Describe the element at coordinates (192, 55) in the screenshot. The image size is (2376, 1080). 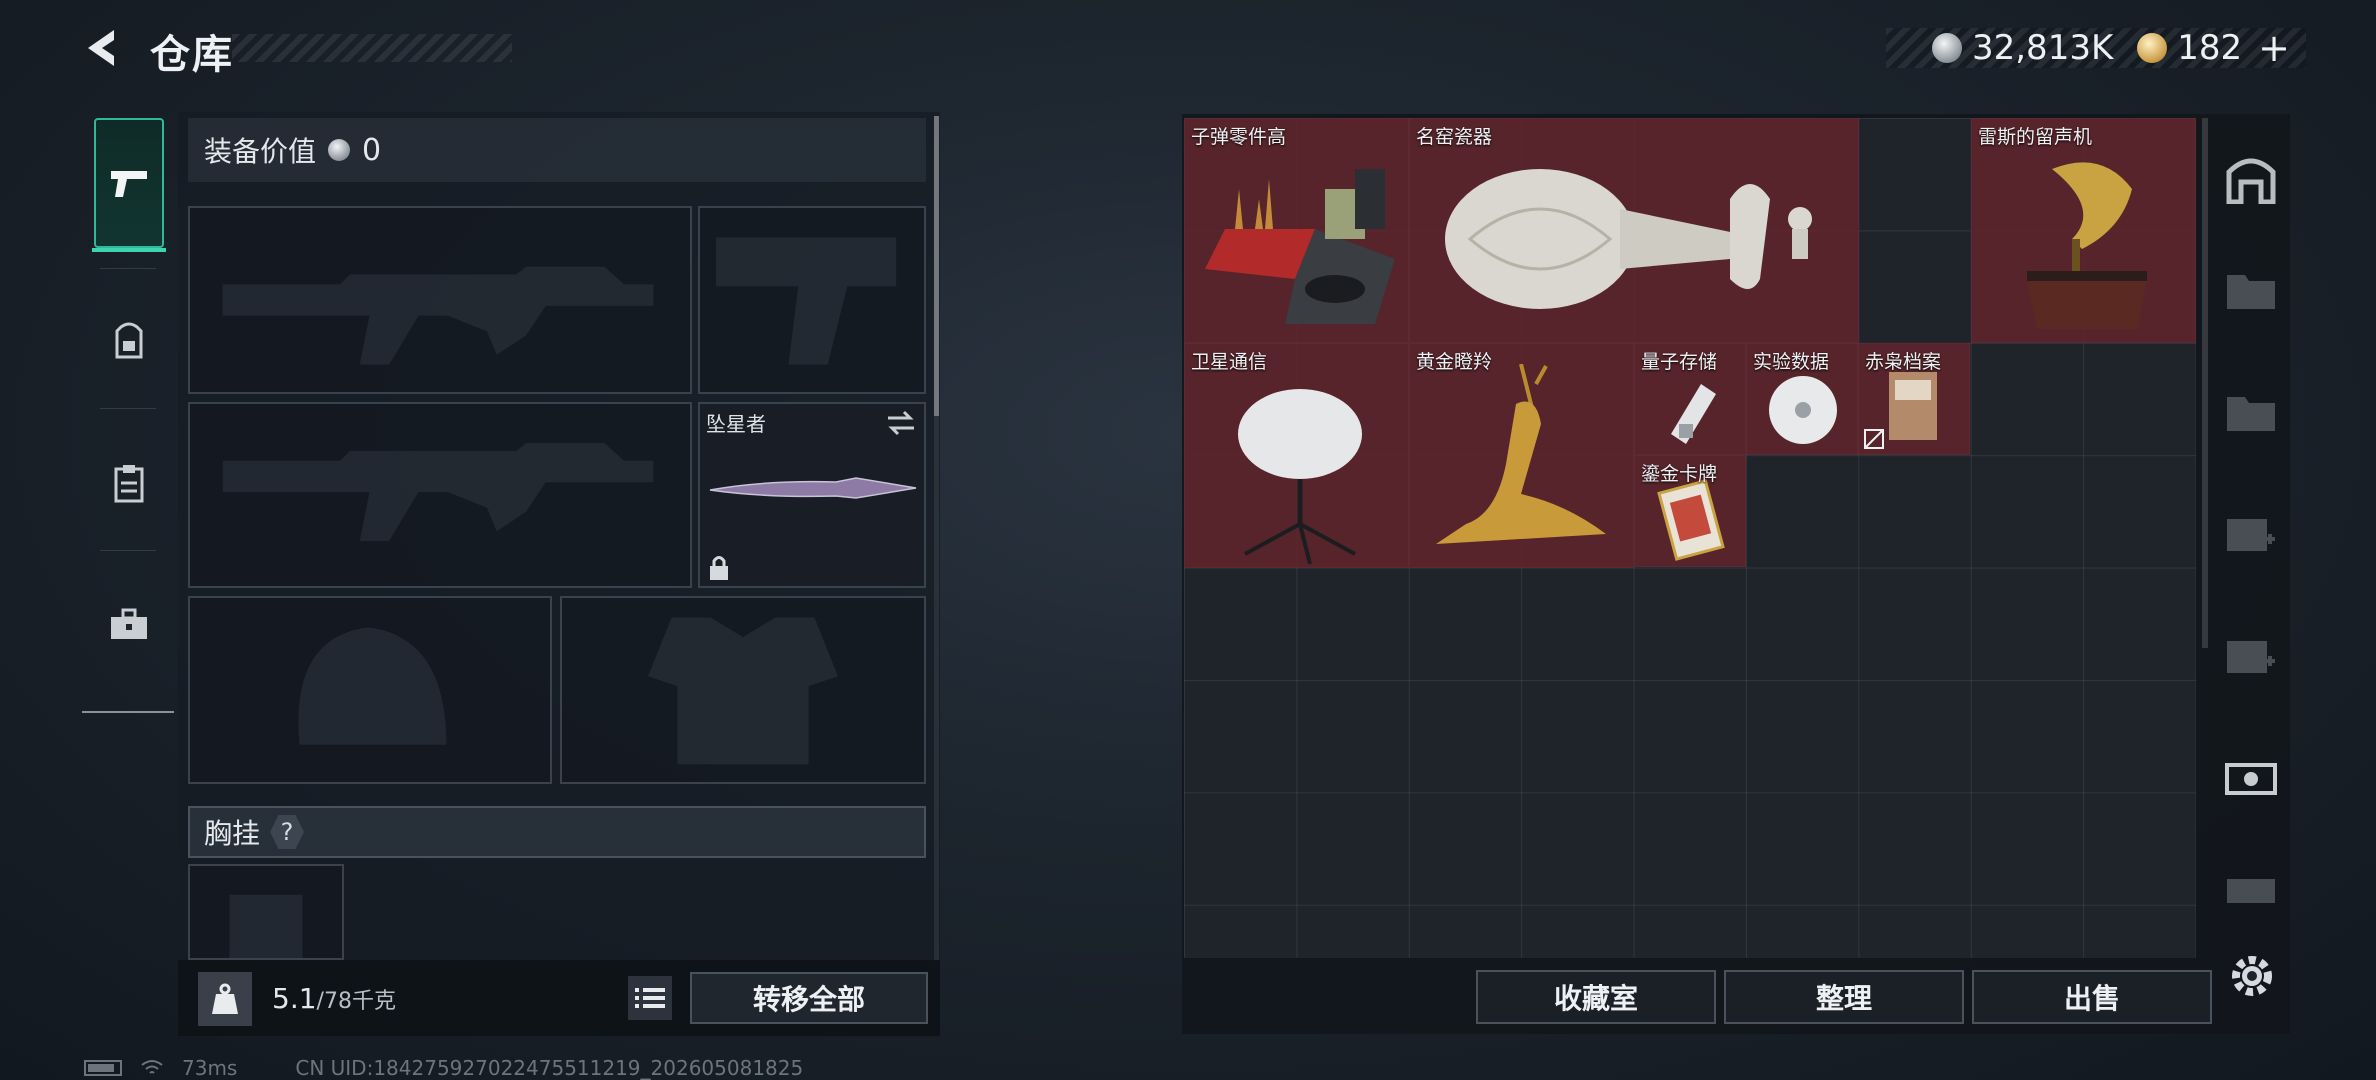
I see `page-title: 仓库` at that location.